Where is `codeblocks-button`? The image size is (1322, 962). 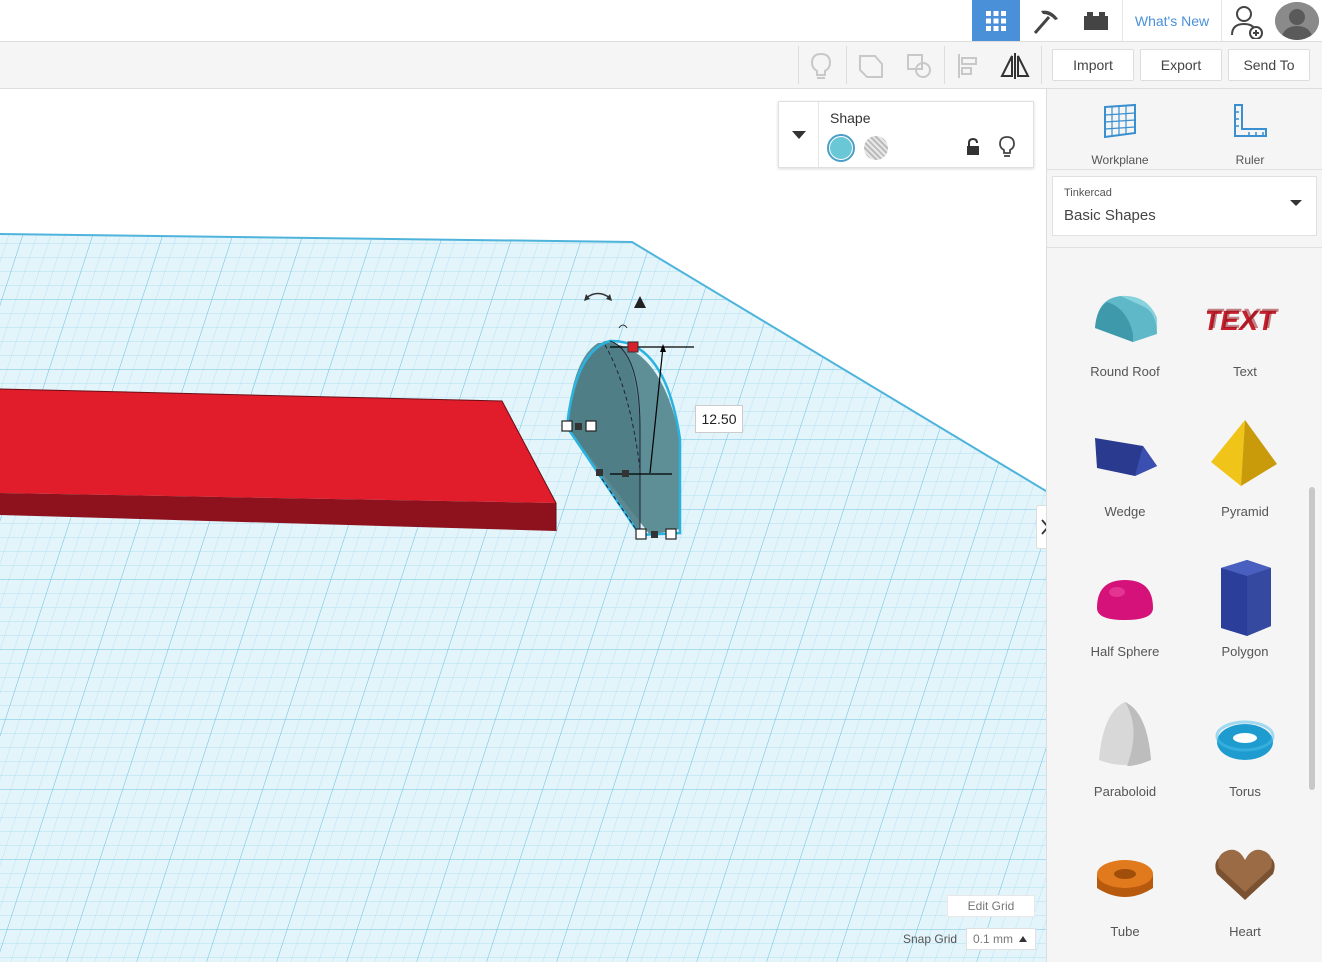
codeblocks-button is located at coordinates (1046, 20).